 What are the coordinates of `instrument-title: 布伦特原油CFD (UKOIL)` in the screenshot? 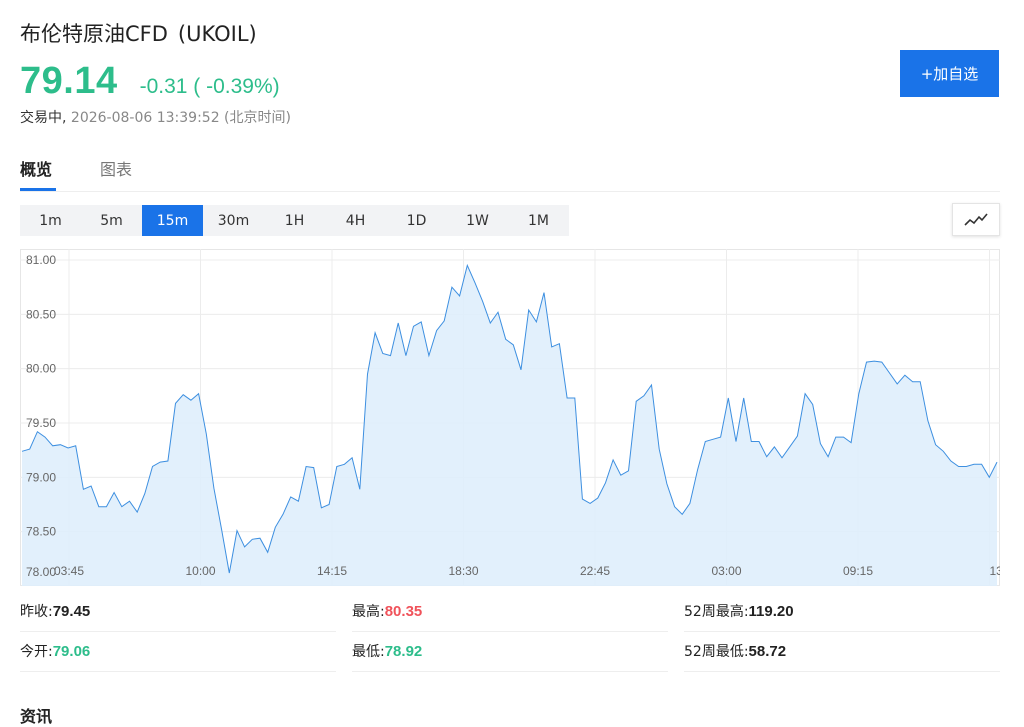 It's located at (138, 33).